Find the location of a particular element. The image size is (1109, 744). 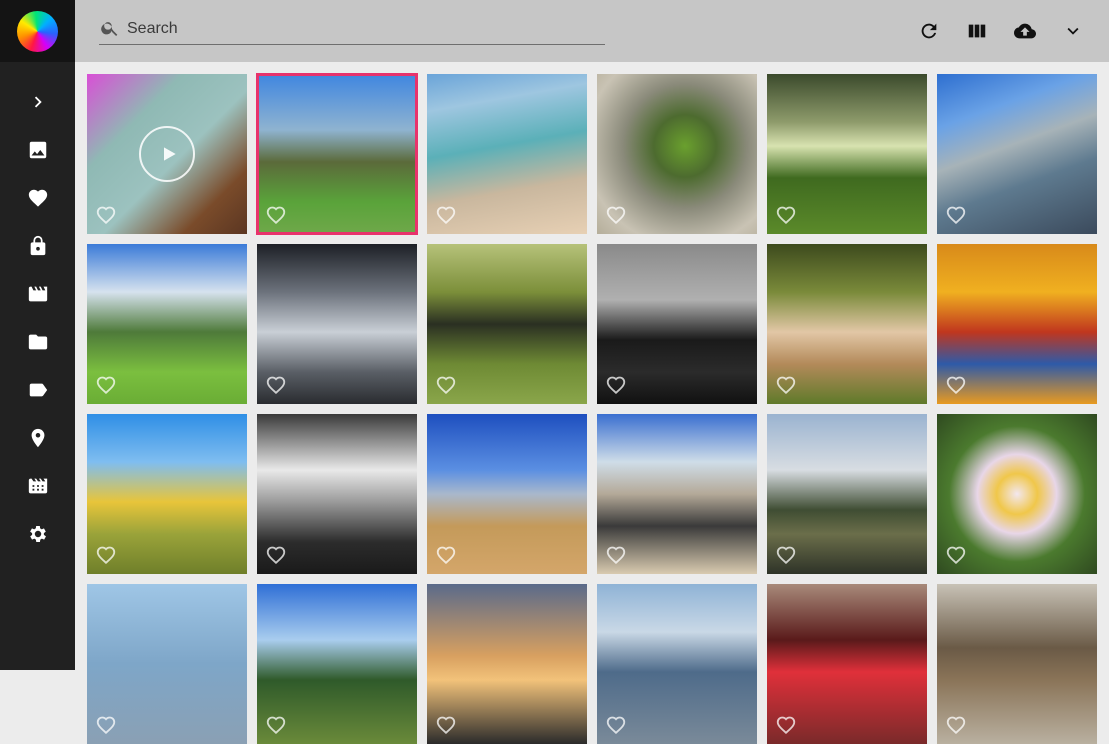

chevron-down-icon is located at coordinates (1073, 31).